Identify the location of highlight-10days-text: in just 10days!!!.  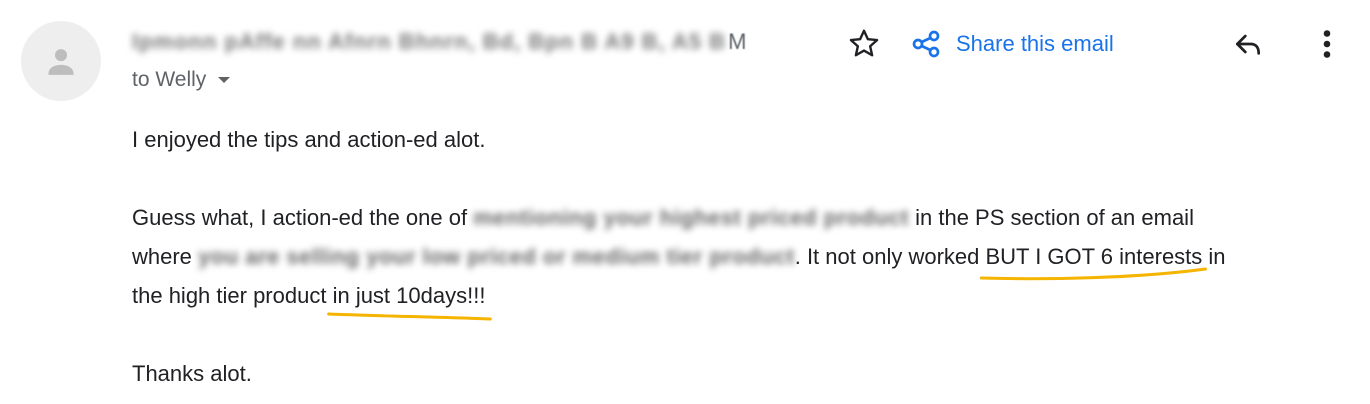
(409, 295).